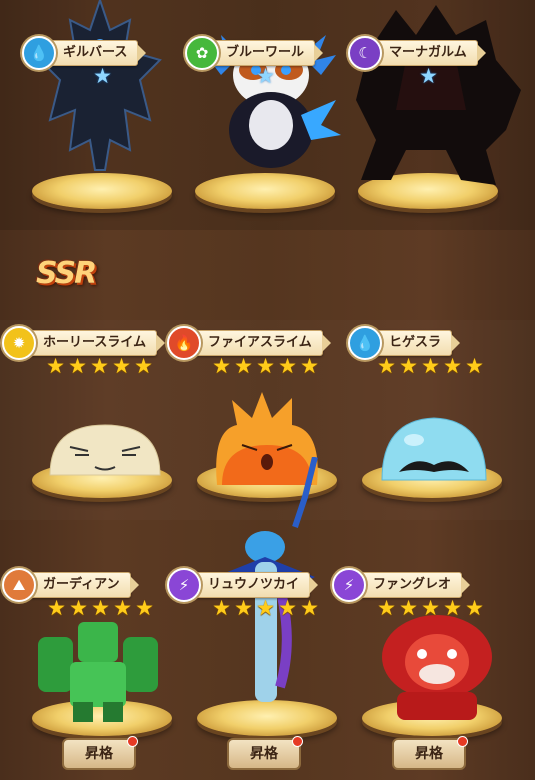 This screenshot has height=780, width=535. I want to click on ssr-badge: SSR, so click(66, 273).